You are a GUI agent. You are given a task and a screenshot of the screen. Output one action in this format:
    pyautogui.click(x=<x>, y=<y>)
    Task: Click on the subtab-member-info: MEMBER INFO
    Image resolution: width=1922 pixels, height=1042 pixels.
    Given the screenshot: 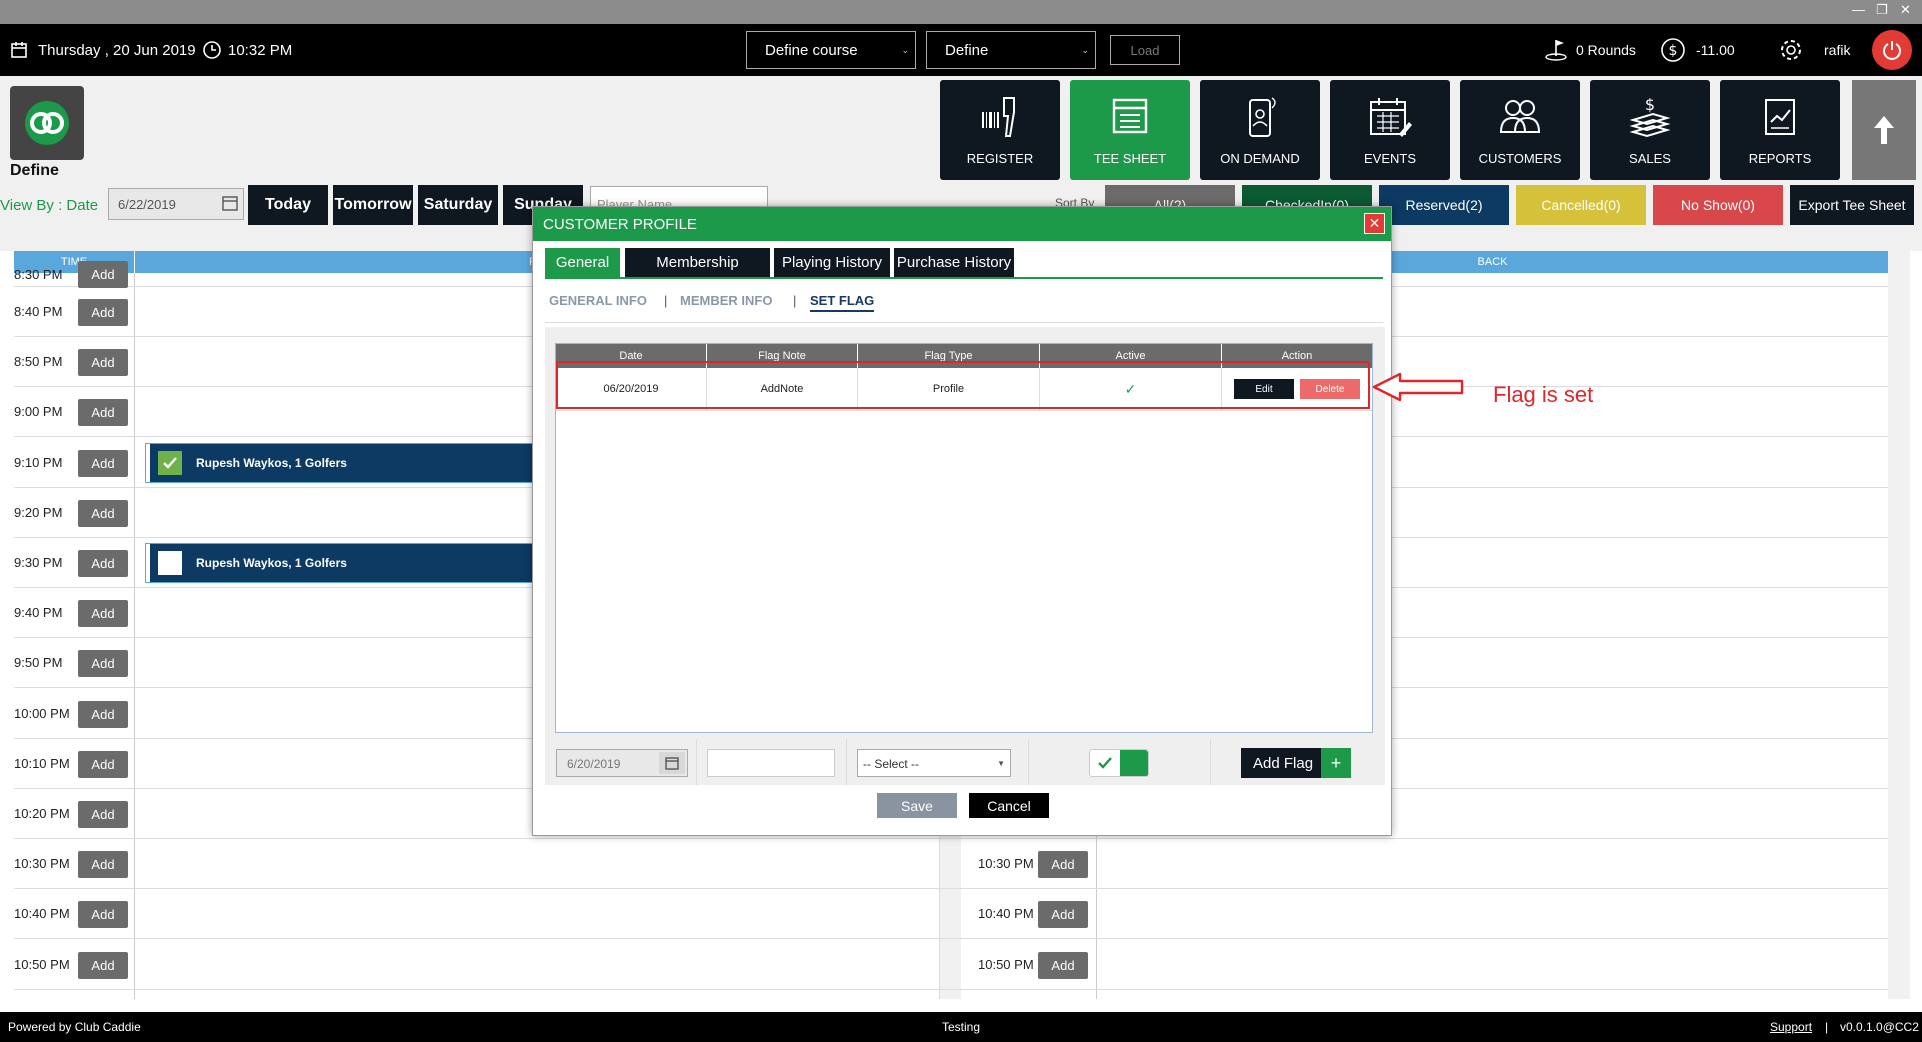 What is the action you would take?
    pyautogui.click(x=726, y=300)
    